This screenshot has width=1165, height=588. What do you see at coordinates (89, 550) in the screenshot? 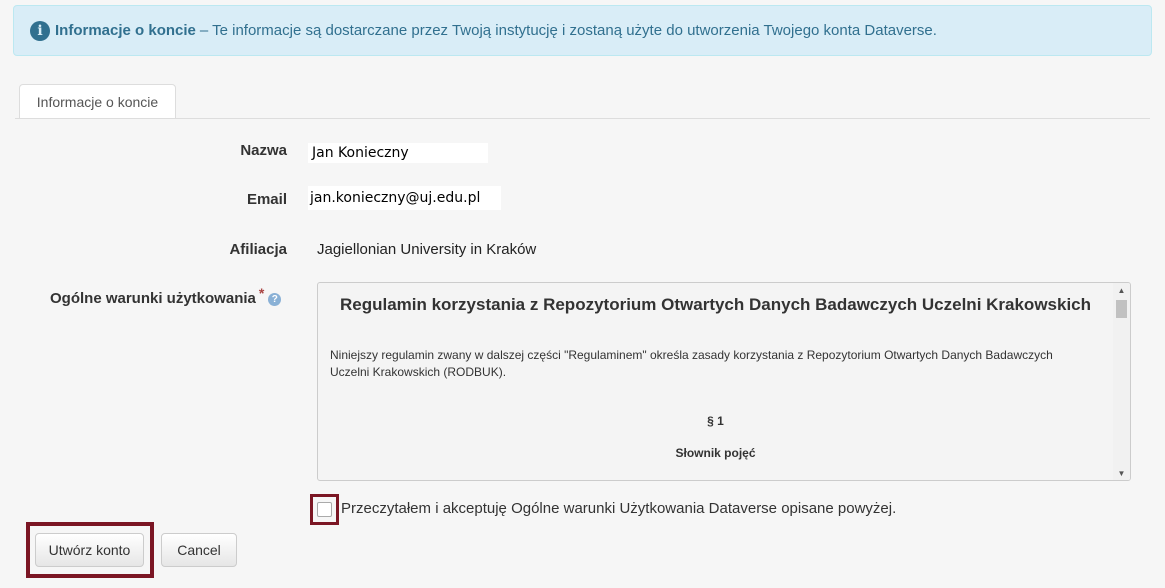
I see `create-account-button: Utwórz konto` at bounding box center [89, 550].